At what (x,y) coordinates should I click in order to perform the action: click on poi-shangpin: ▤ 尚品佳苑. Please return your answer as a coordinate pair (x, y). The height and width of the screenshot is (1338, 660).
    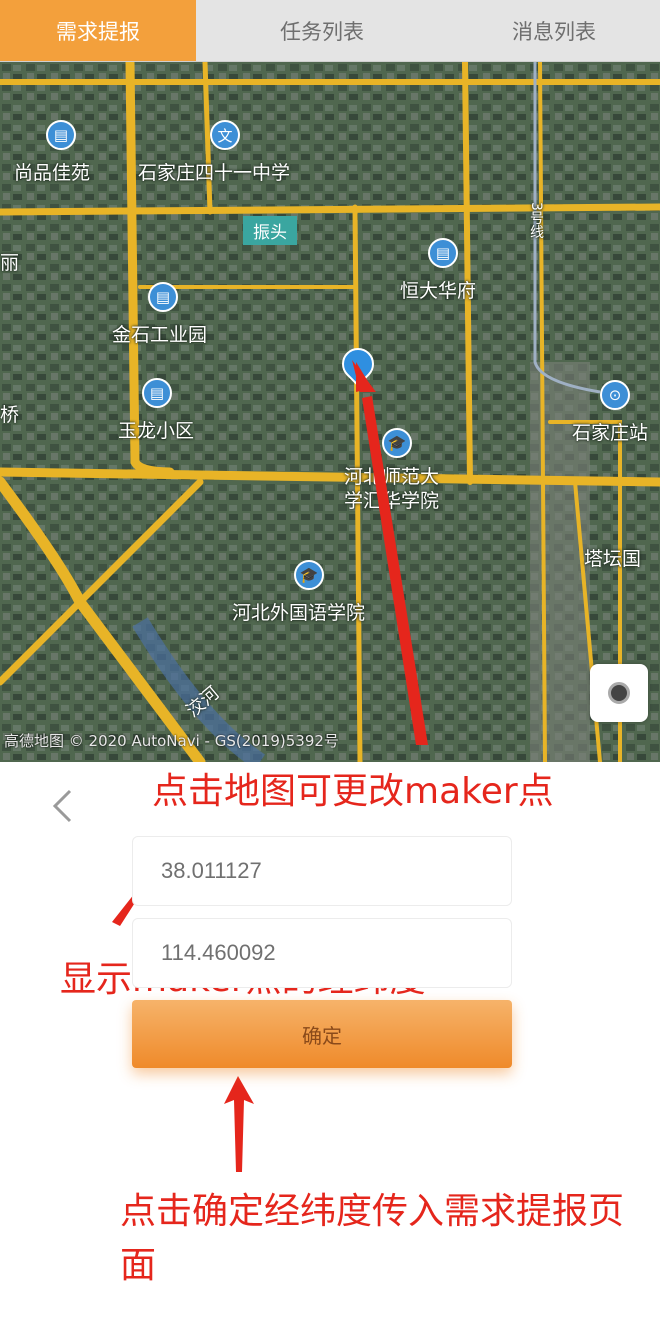
    Looking at the image, I should click on (52, 152).